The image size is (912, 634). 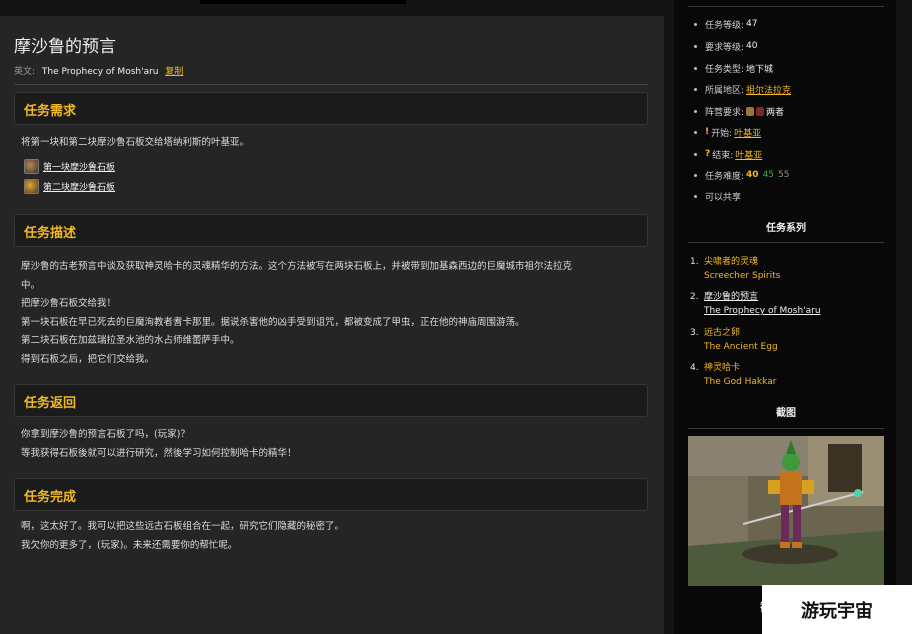 I want to click on troll-screenshot-illustration, so click(x=786, y=511).